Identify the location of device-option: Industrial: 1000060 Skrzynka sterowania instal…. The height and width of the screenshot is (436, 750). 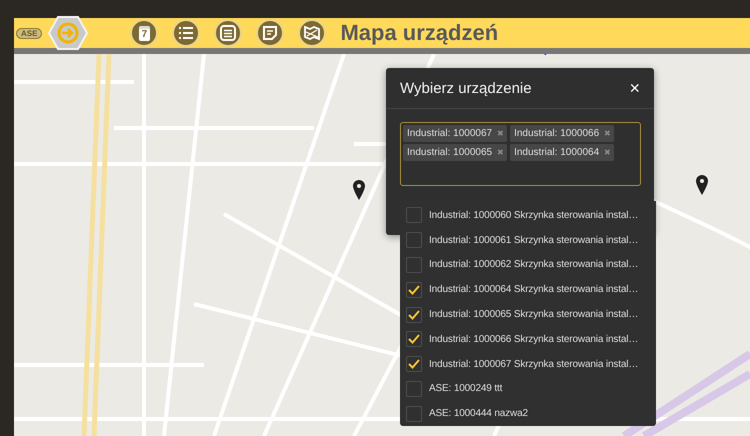
(528, 215).